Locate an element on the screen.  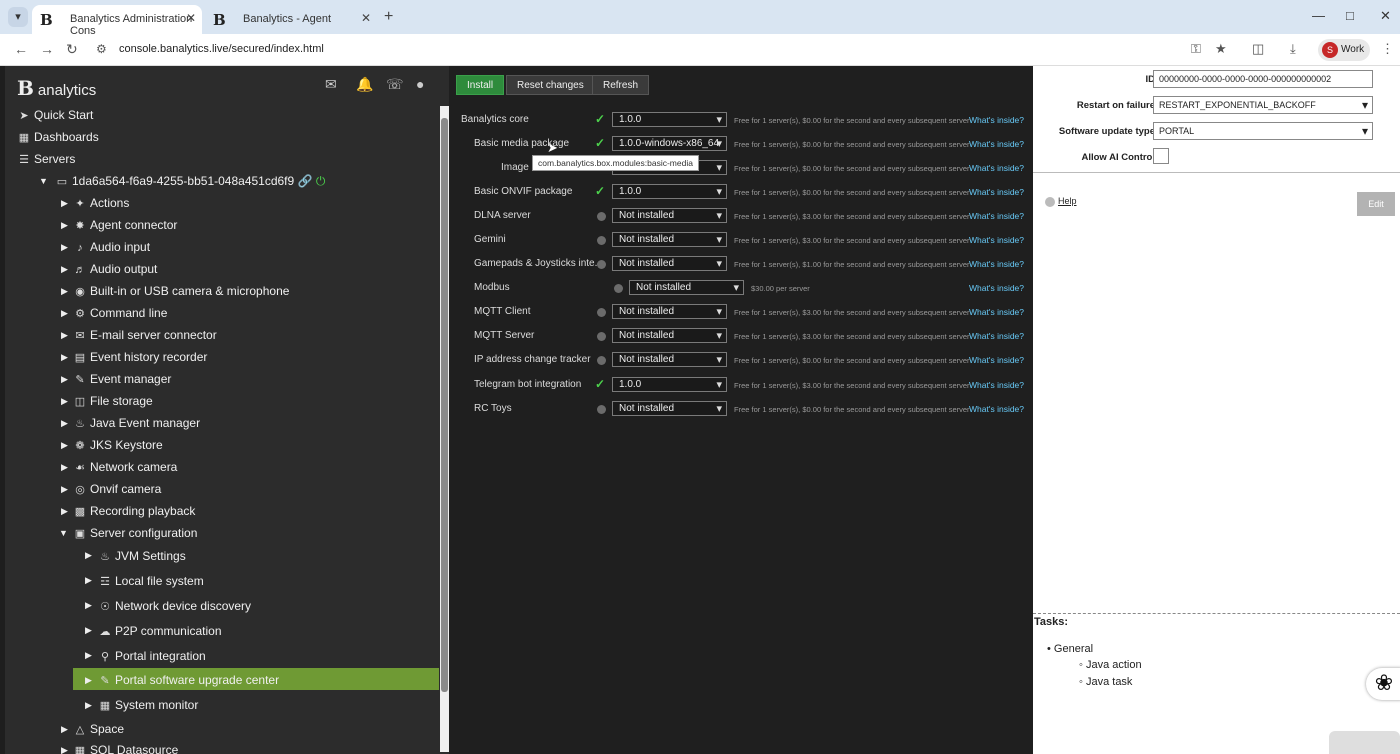
tab-admin-console: B Banalytics Administration Cons ✕ is located at coordinates (117, 21).